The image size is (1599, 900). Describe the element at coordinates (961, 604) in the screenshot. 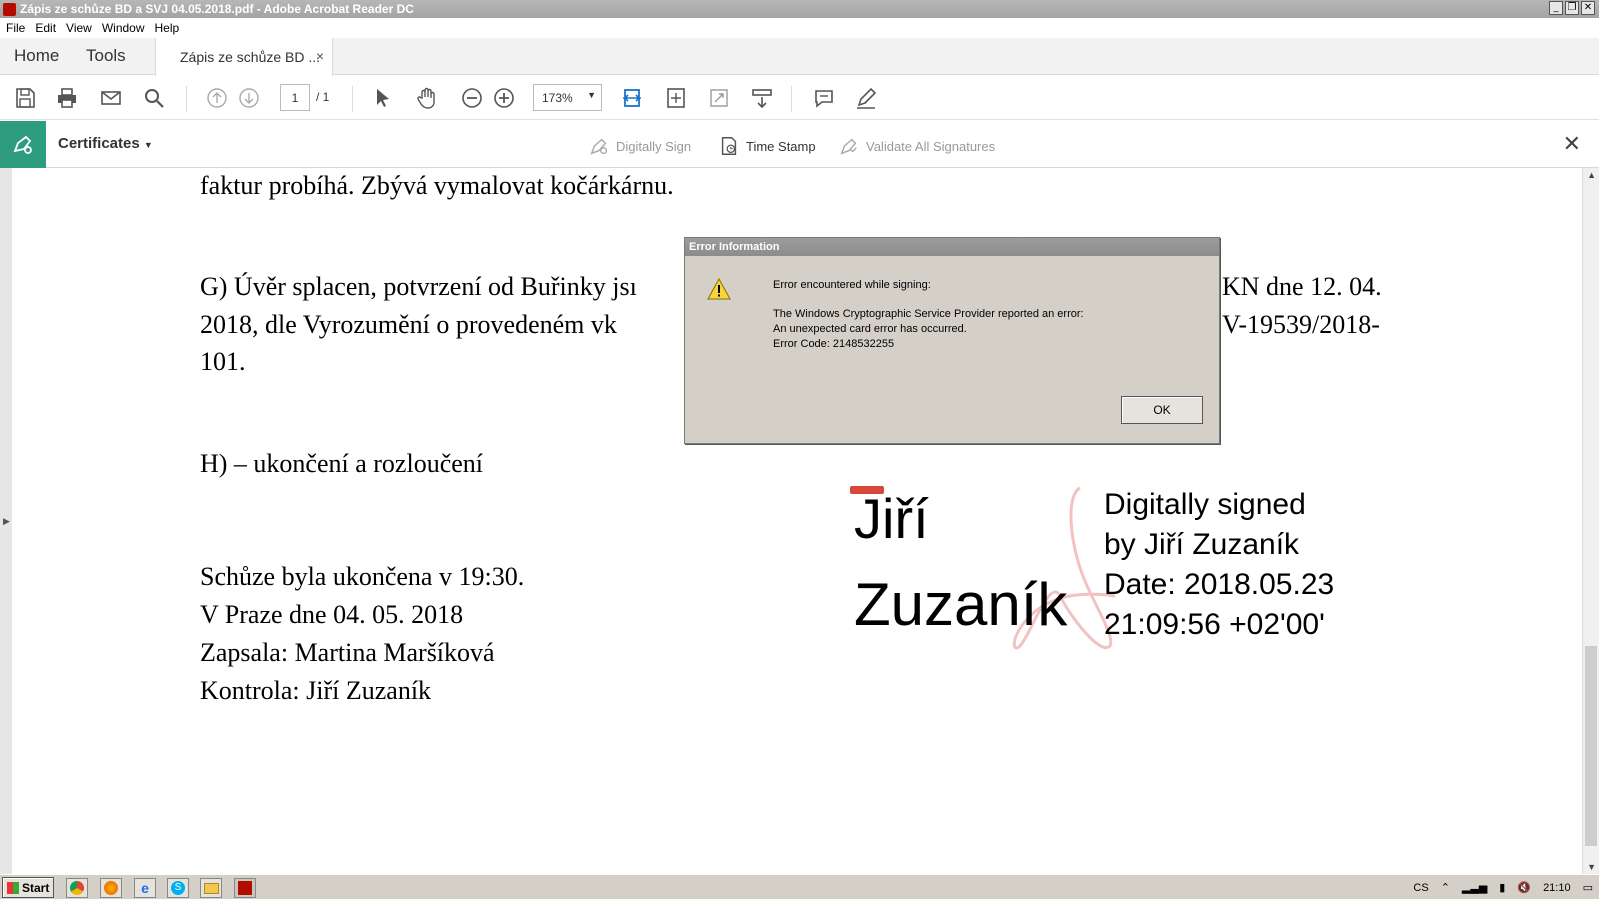

I see `signature-last-name: Zuzaník` at that location.